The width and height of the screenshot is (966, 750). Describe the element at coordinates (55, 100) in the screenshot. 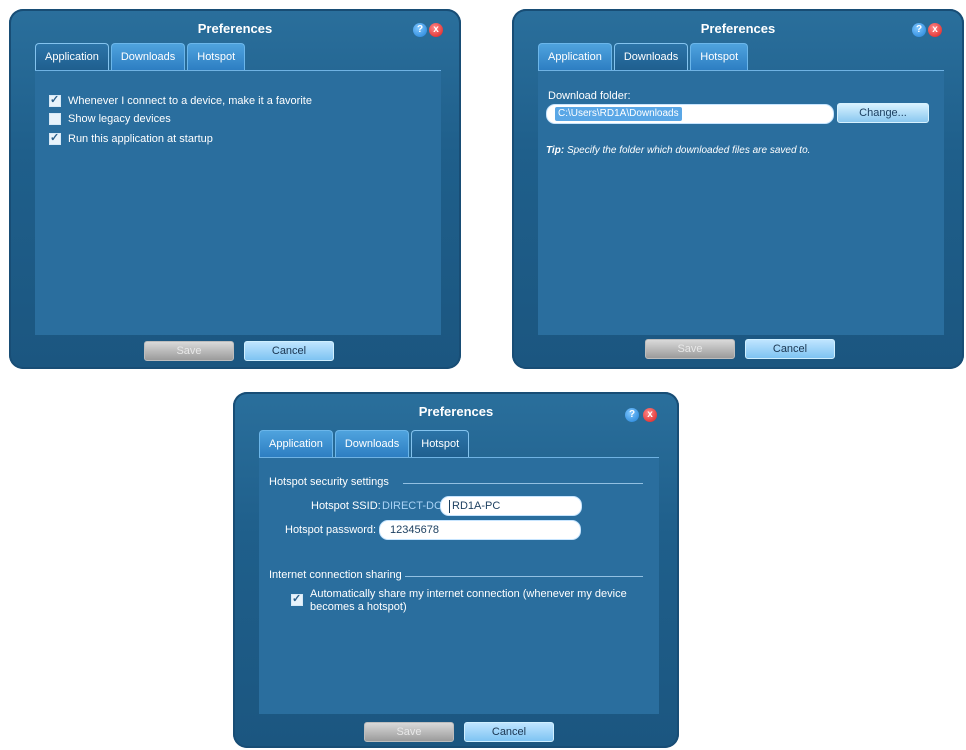

I see `checkbox-favorite` at that location.